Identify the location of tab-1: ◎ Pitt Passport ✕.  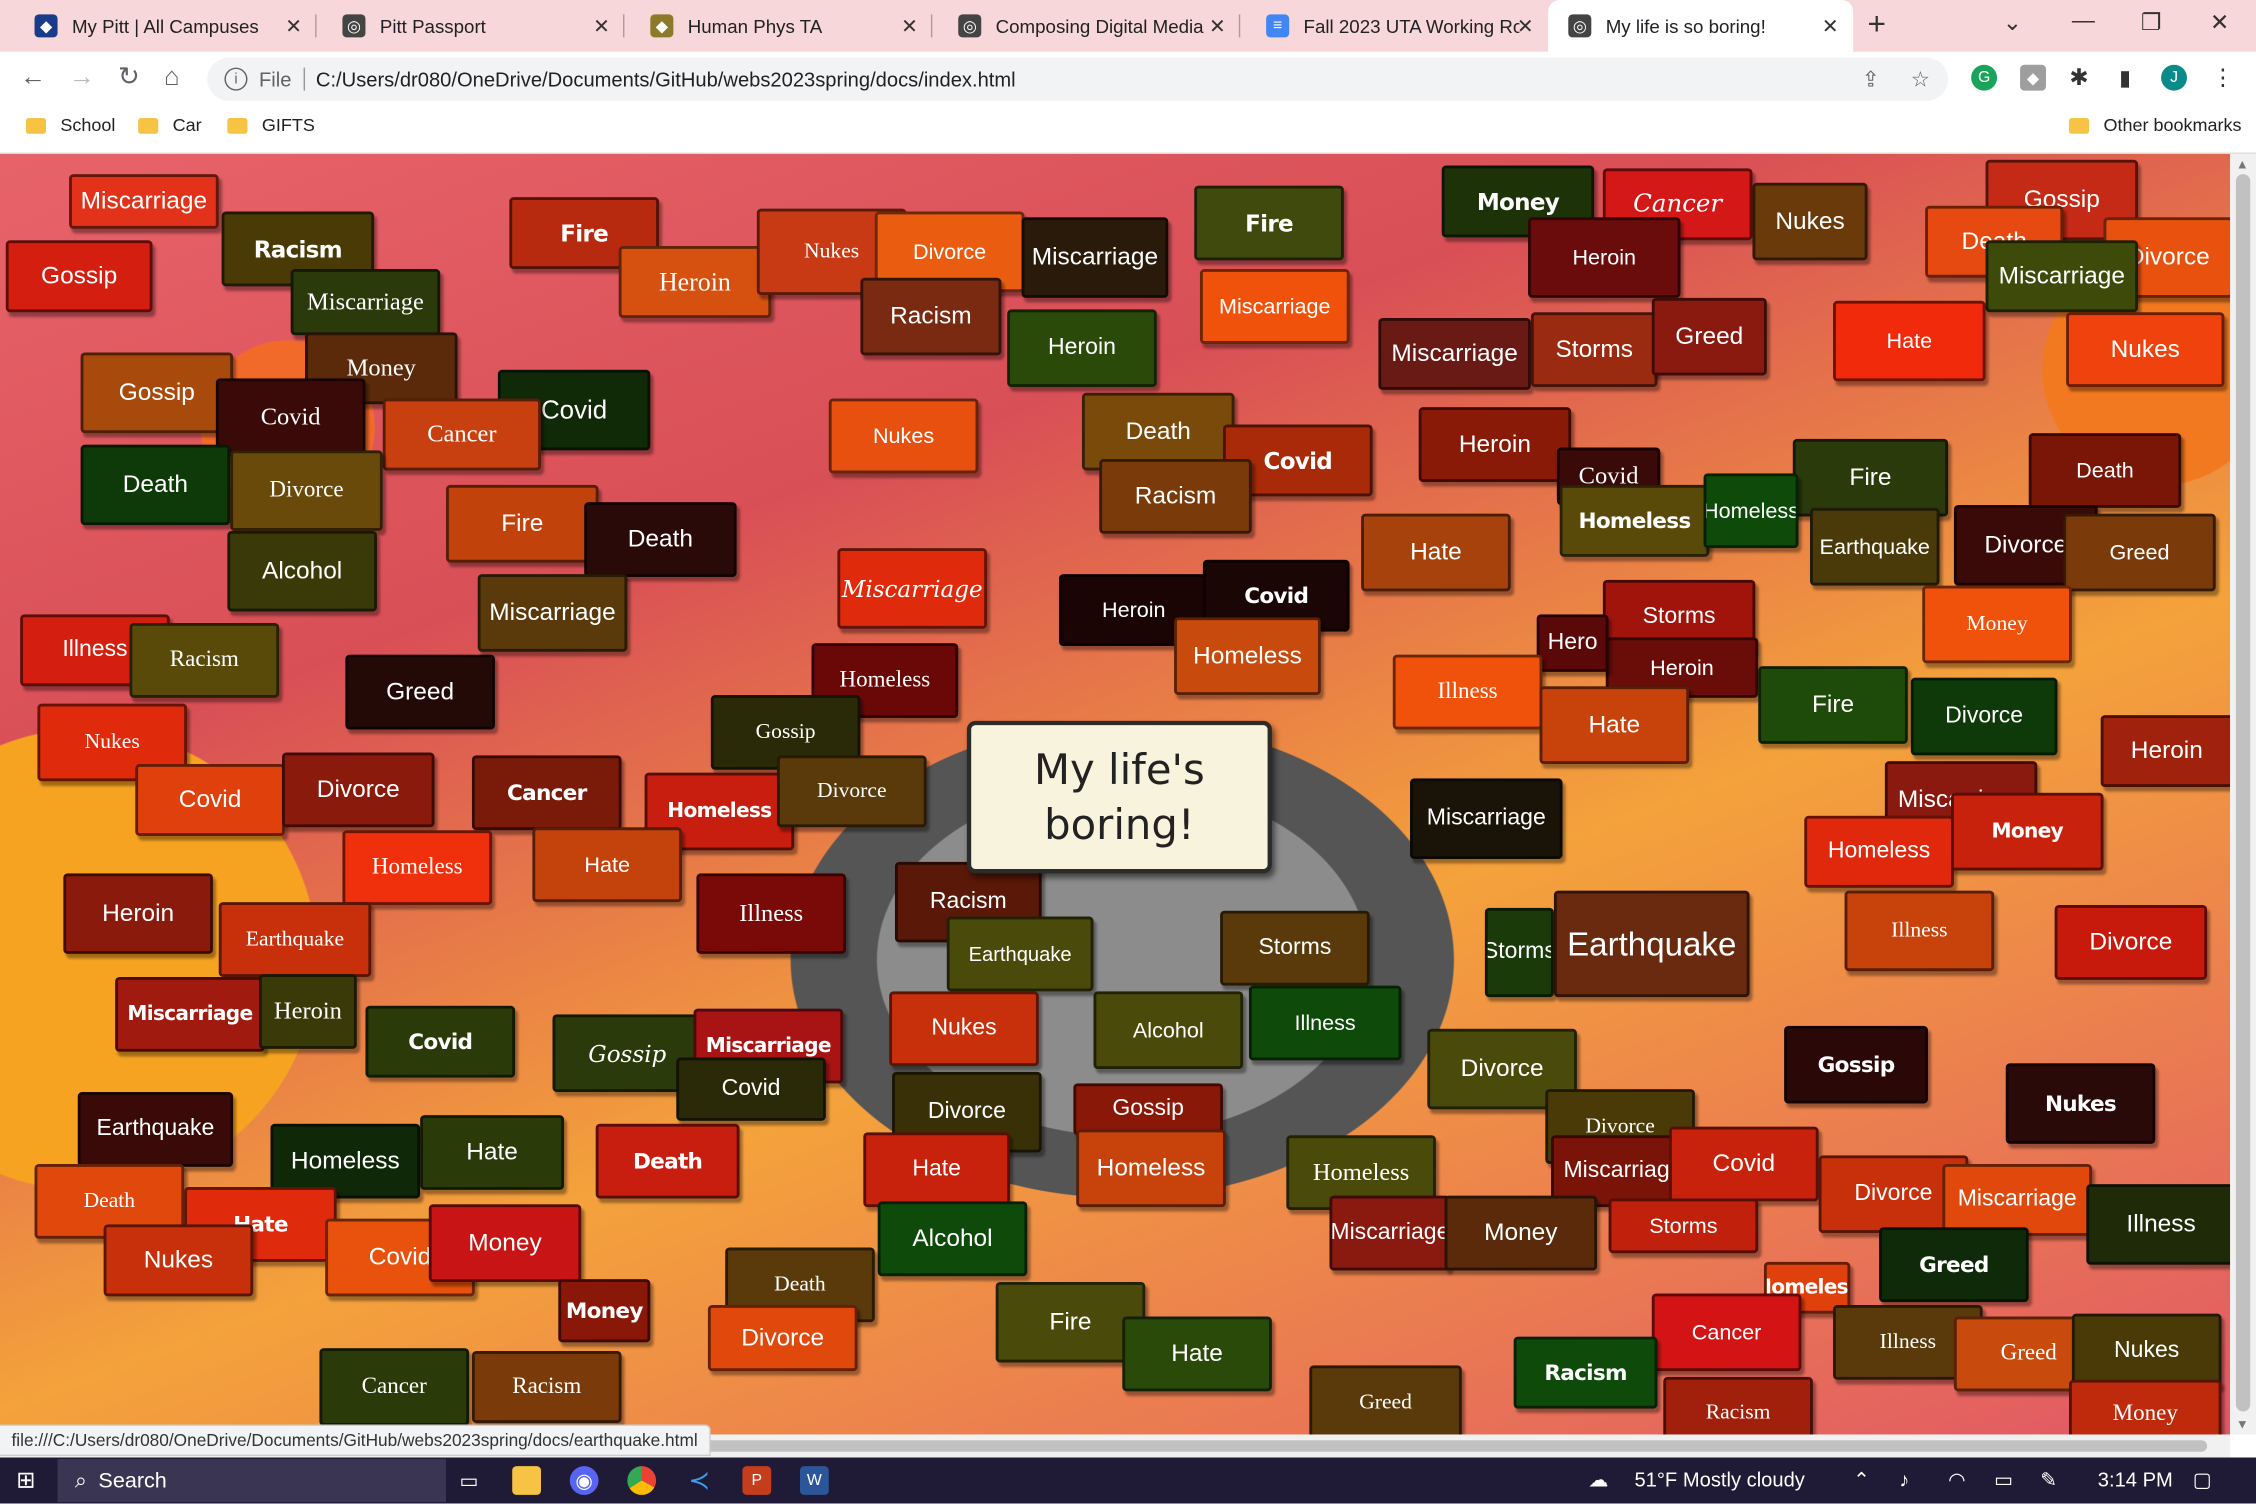
(473, 26).